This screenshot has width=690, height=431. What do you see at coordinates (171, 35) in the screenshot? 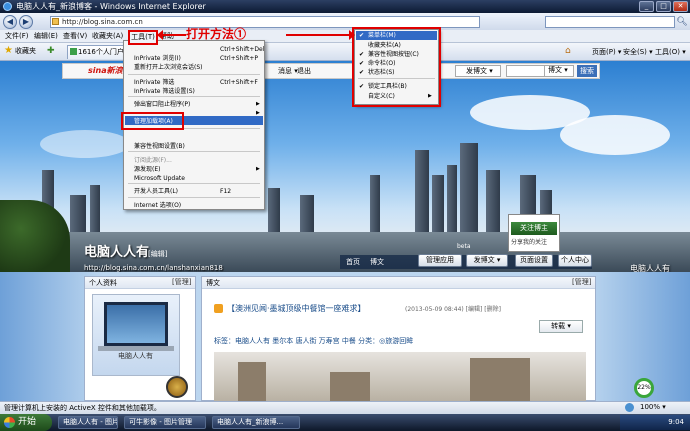
I see `annotation-arrow-left` at bounding box center [171, 35].